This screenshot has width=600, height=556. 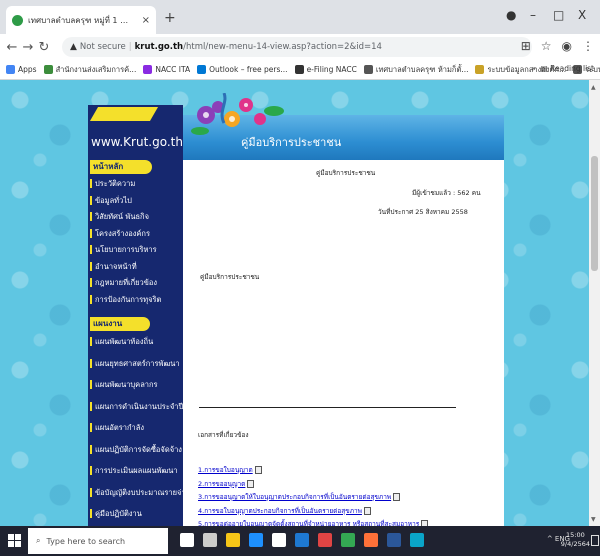 What do you see at coordinates (546, 46) in the screenshot?
I see `bookmark-star-icon: ☆` at bounding box center [546, 46].